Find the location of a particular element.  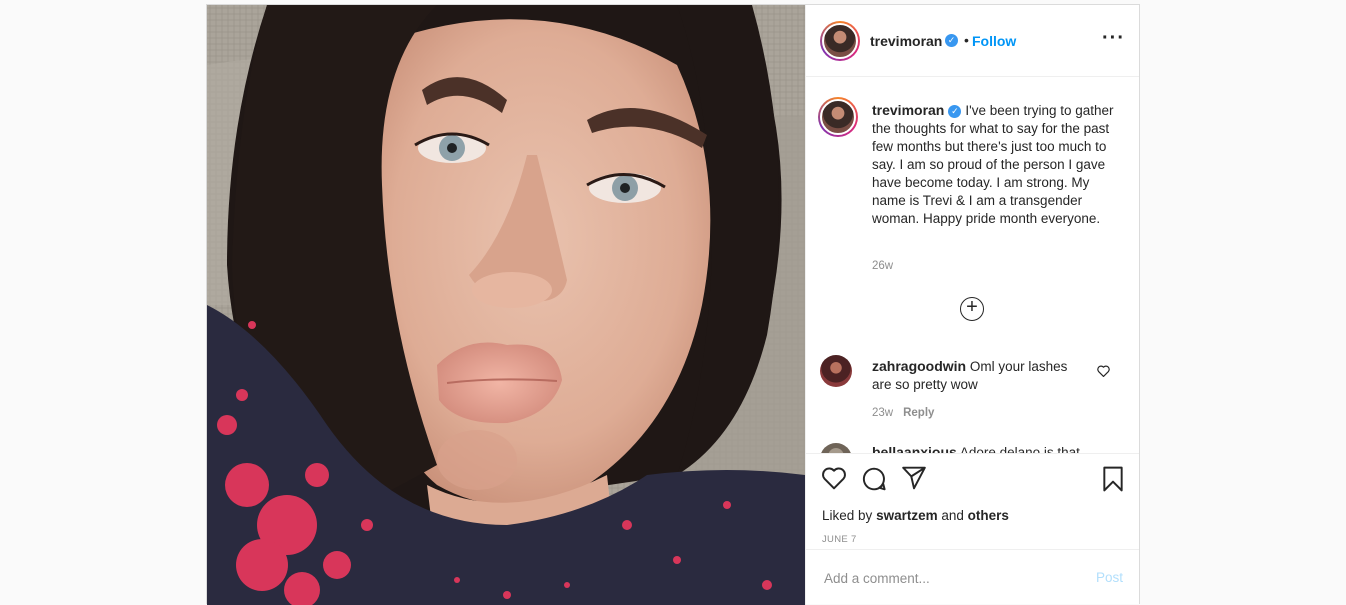

comment-timestamp: 23w is located at coordinates (882, 413).